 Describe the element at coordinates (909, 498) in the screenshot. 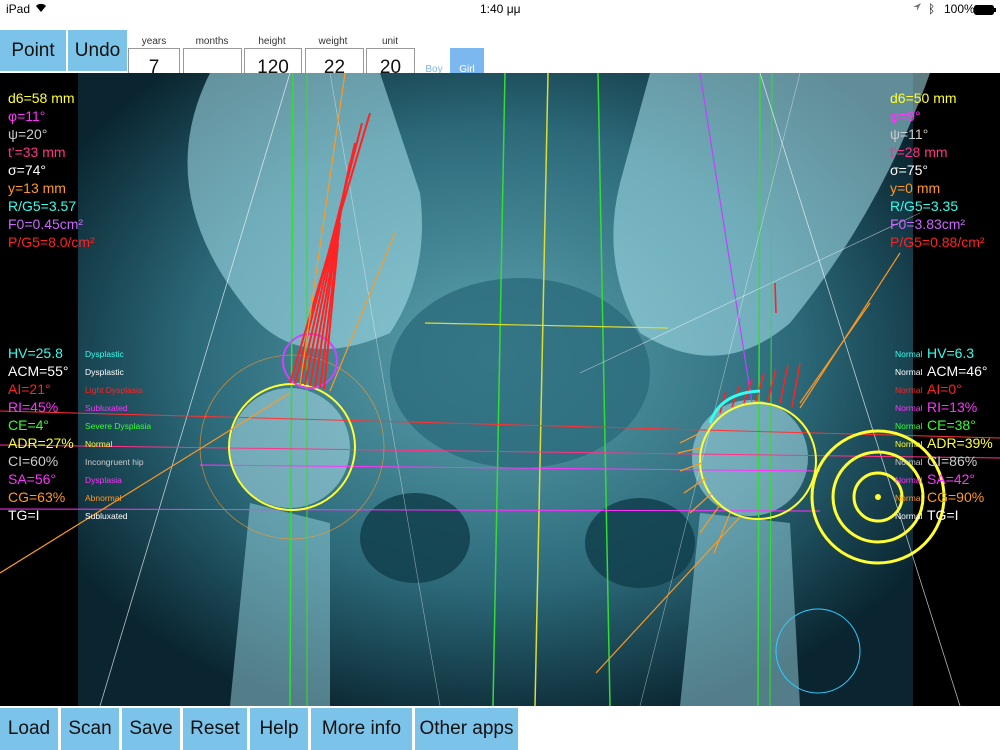

I see `right-status-cg: Normal` at that location.